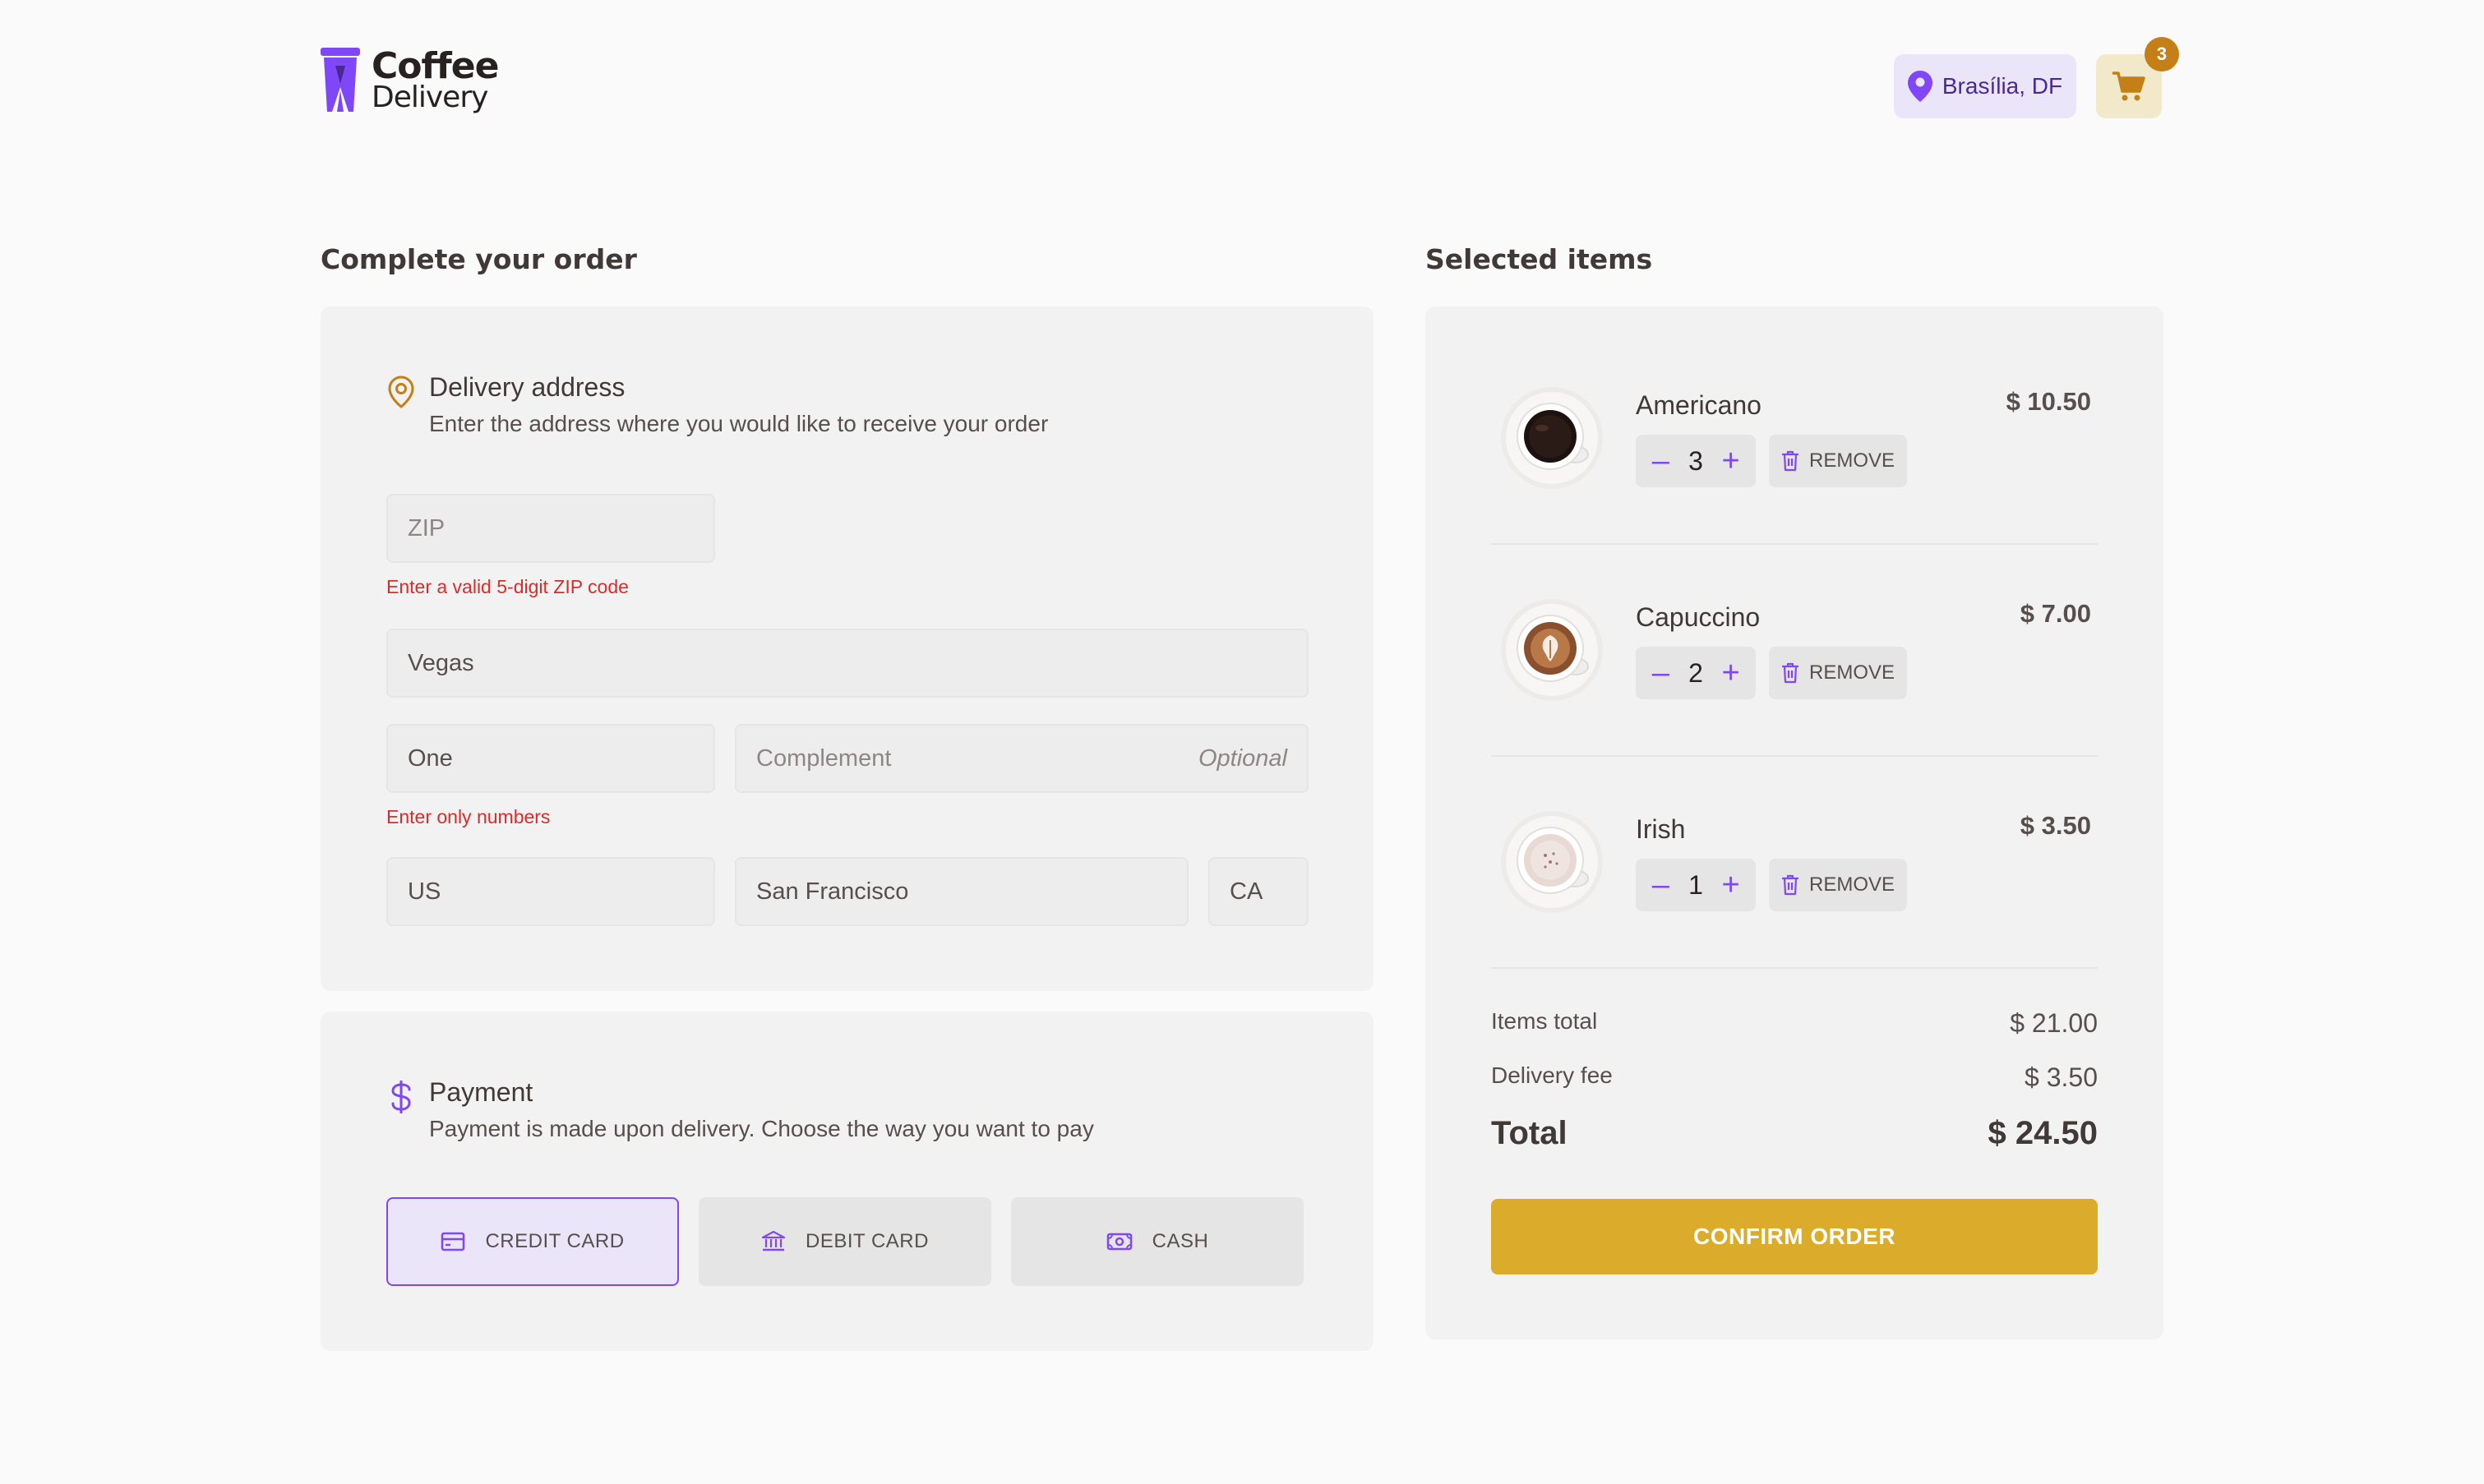 The width and height of the screenshot is (2484, 1484). Describe the element at coordinates (427, 528) in the screenshot. I see `zip-placeholder: ZIP` at that location.